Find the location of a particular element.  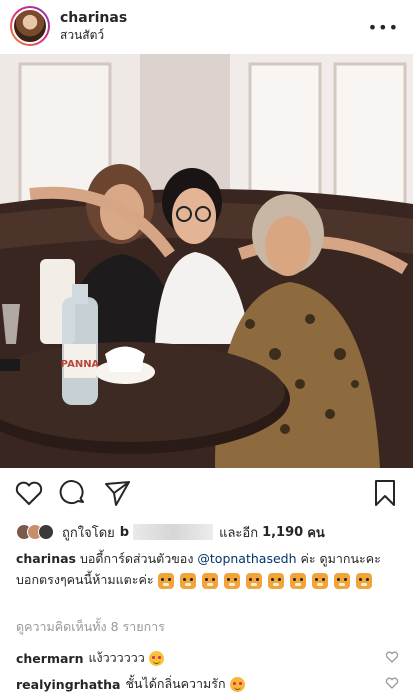

more-options-button: ••• is located at coordinates (383, 27).